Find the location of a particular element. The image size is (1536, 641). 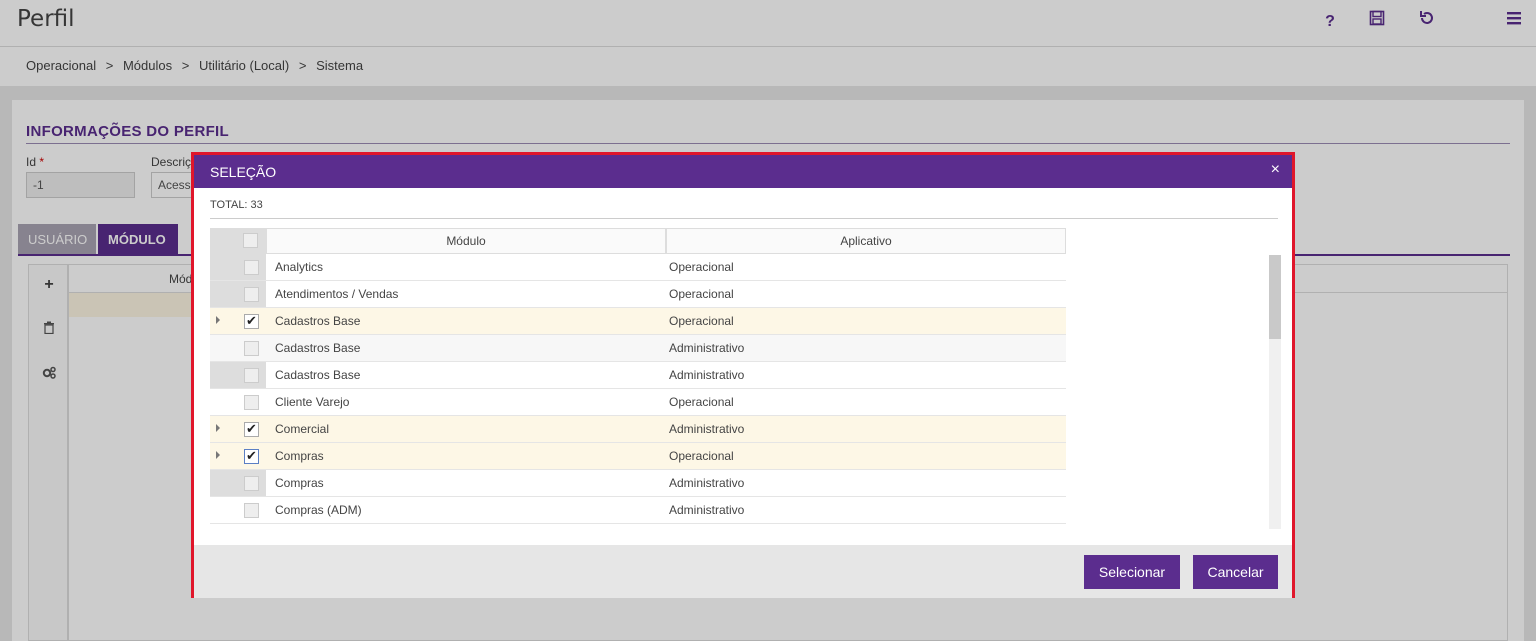

modal-footer: Selecionar Cancelar is located at coordinates (743, 571).